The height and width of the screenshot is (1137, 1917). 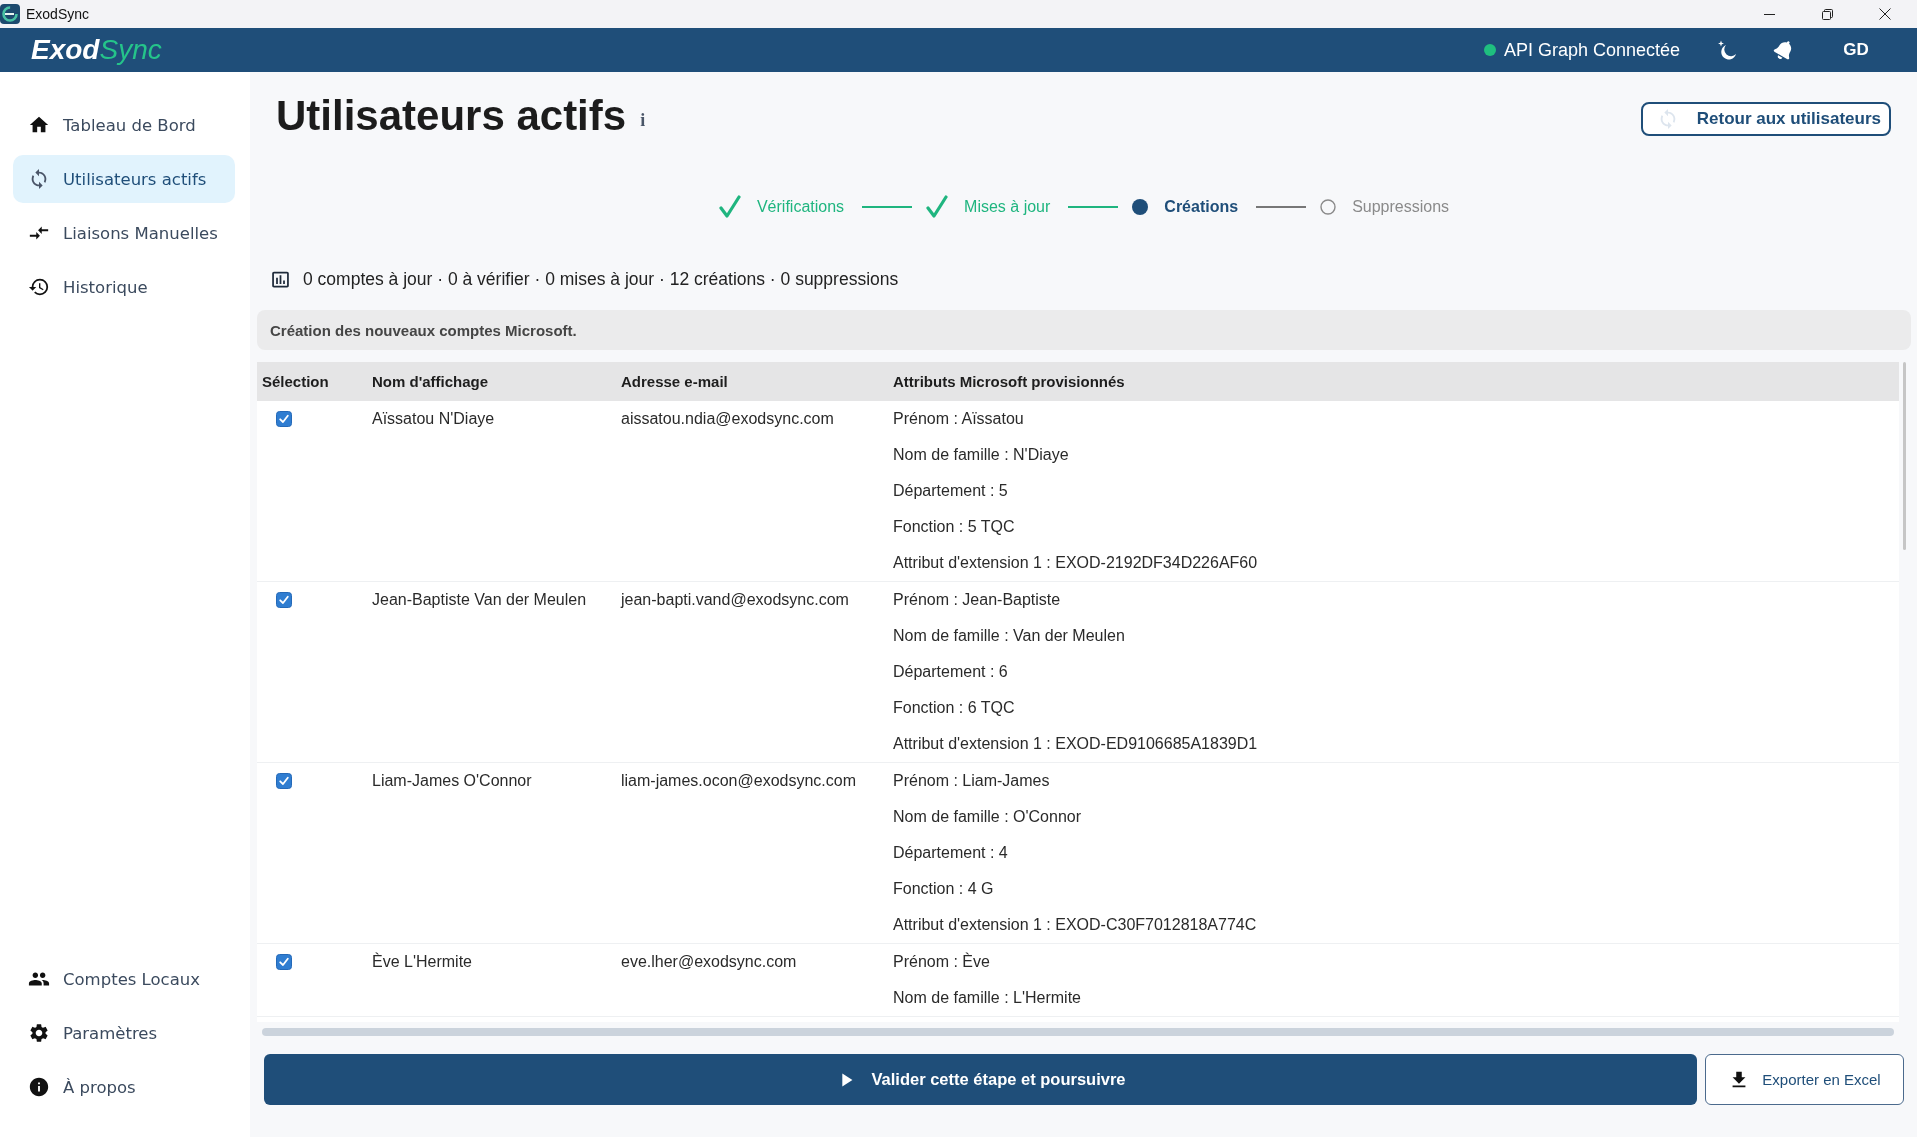 I want to click on attribute-text: Département : 6, so click(x=950, y=672).